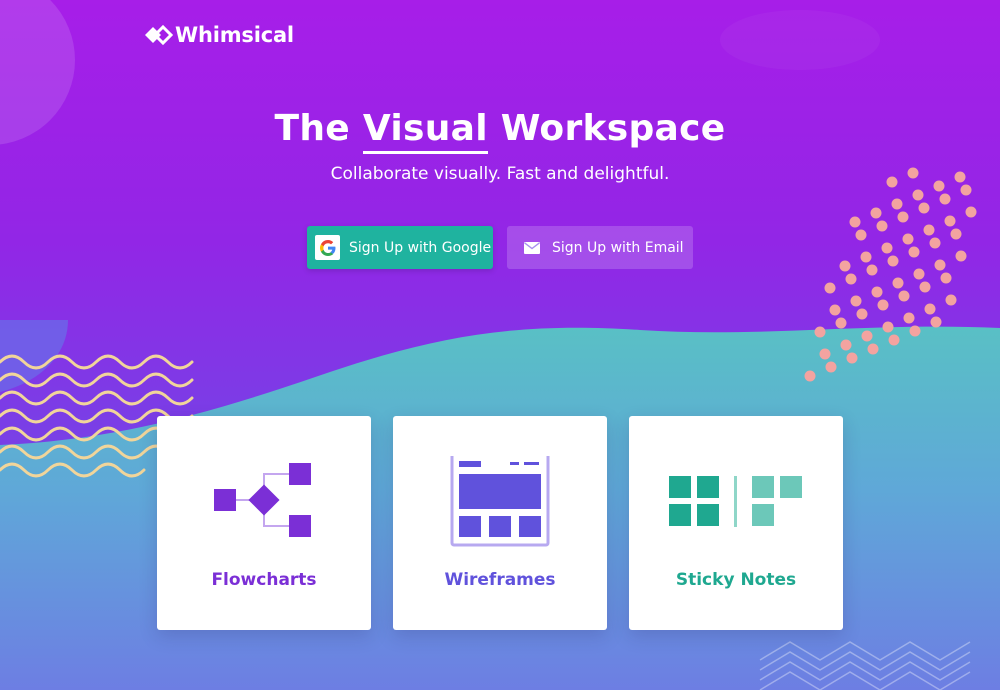 This screenshot has height=690, width=1000. I want to click on hero-title: The Visual Workspace, so click(500, 131).